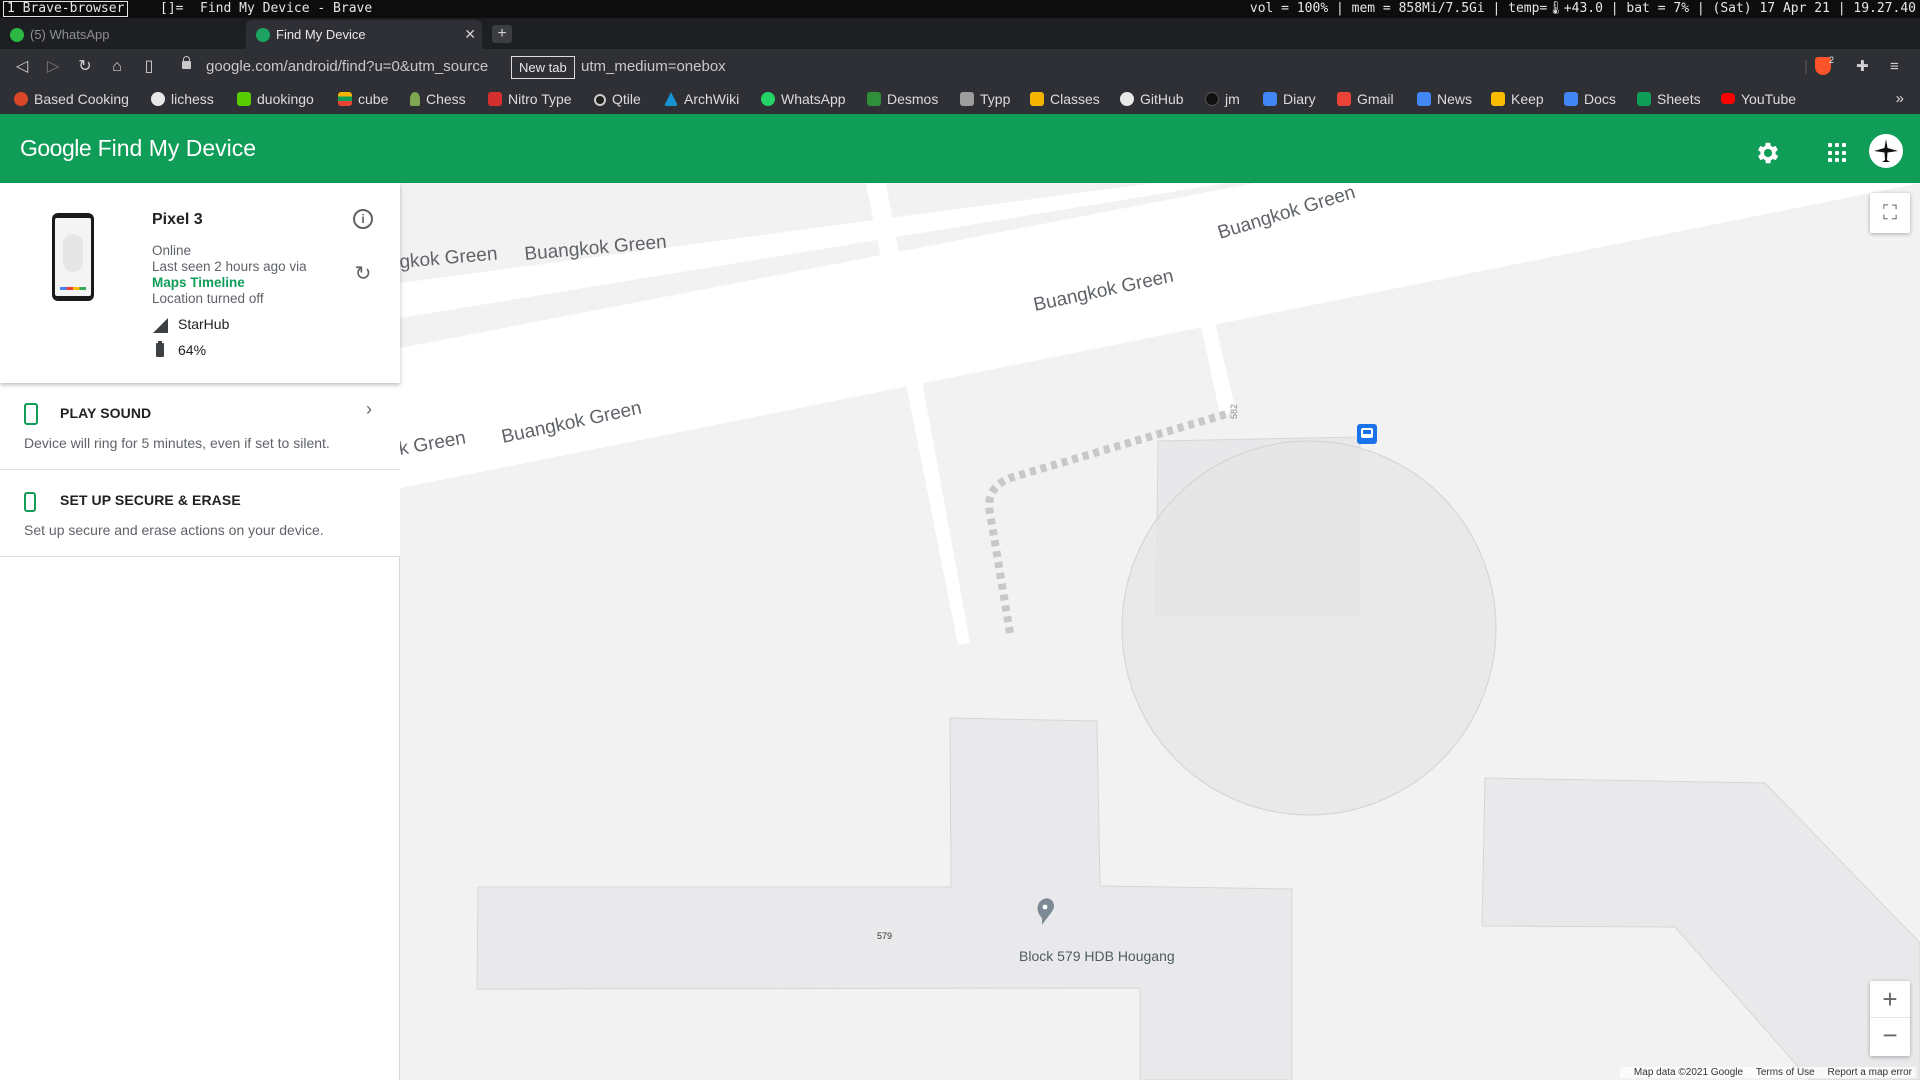 The height and width of the screenshot is (1080, 1920). What do you see at coordinates (22, 67) in the screenshot?
I see `back-icon: ◁` at bounding box center [22, 67].